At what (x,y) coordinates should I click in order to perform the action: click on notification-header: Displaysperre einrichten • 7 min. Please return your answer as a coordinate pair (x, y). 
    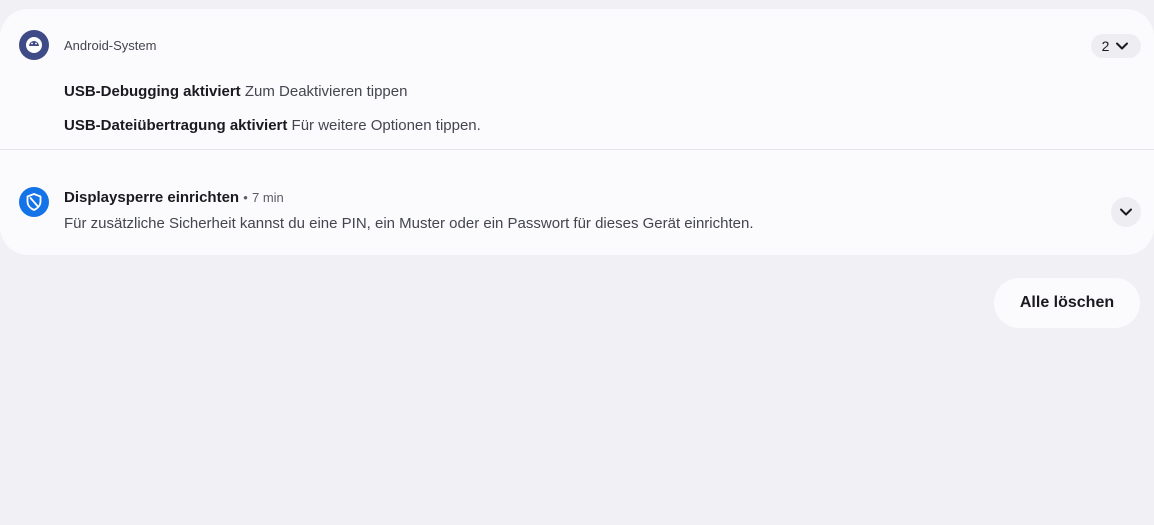
    Looking at the image, I should click on (174, 197).